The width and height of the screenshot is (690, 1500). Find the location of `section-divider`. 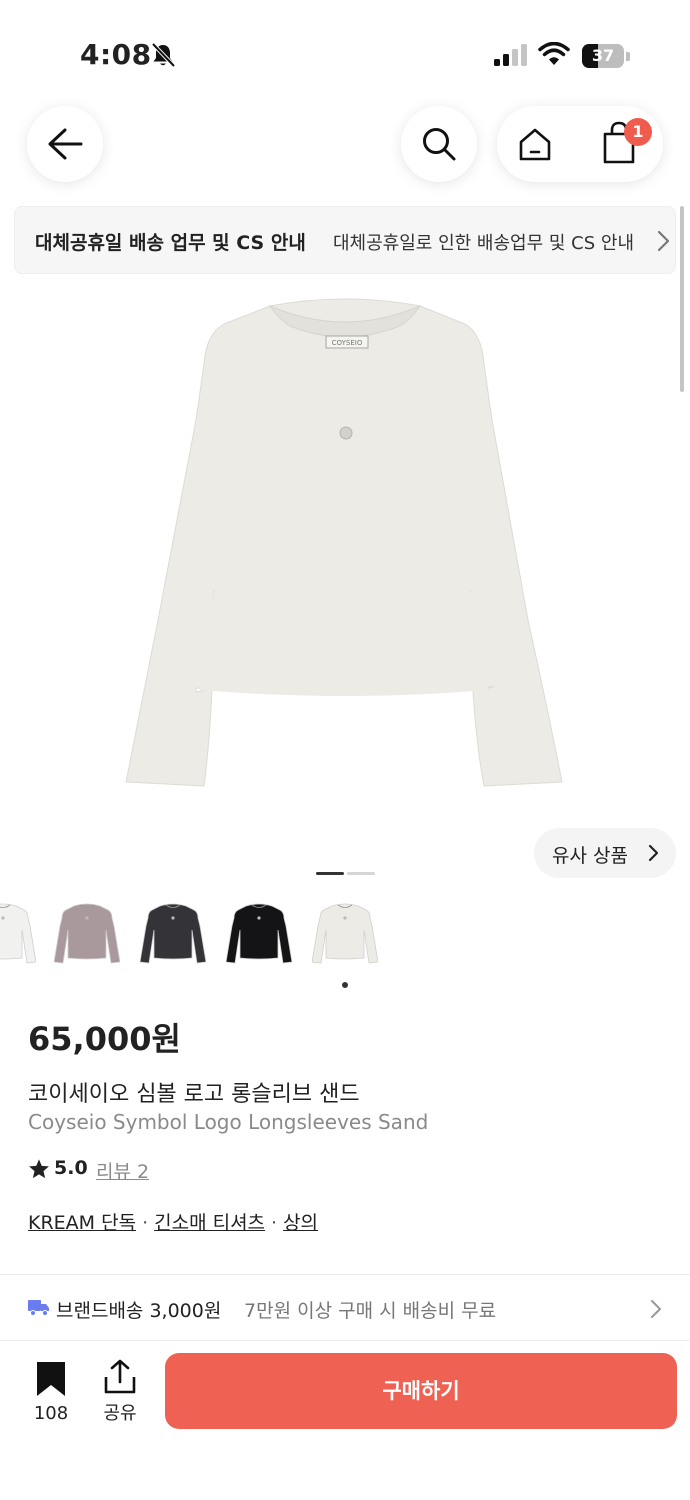

section-divider is located at coordinates (345, 1274).